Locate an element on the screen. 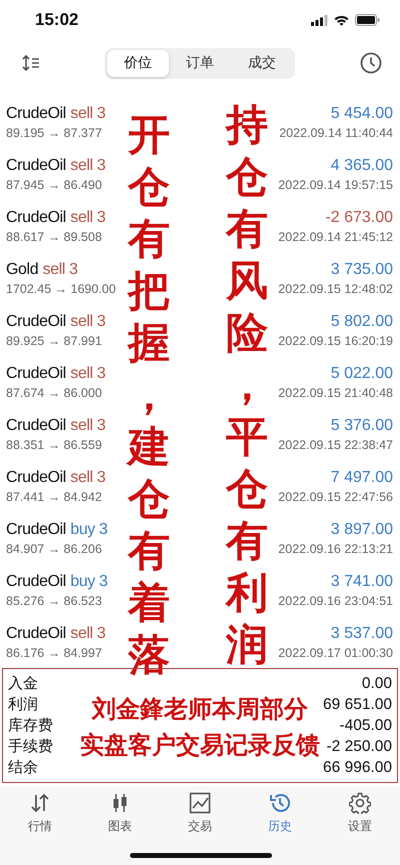 This screenshot has width=400, height=865. summary-value: -405.00 is located at coordinates (365, 725).